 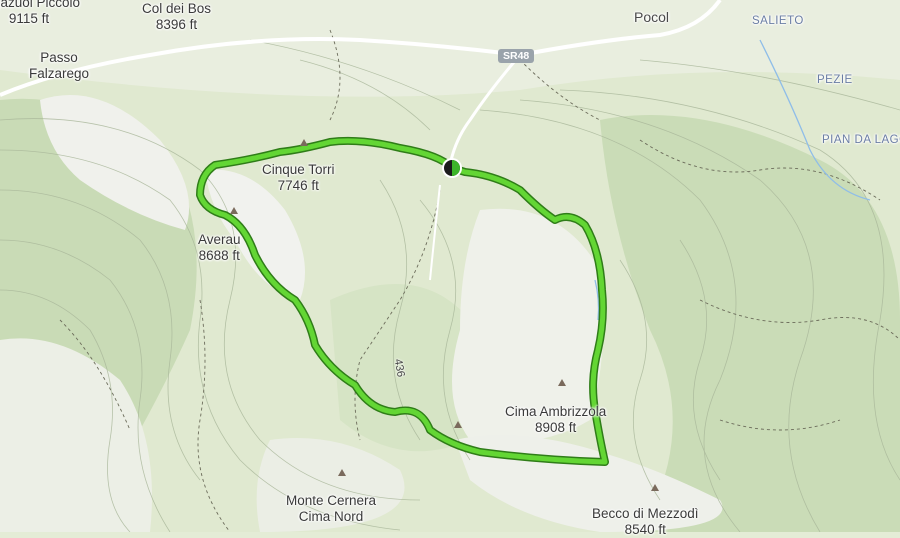 I want to click on start-end-icon, so click(x=452, y=168).